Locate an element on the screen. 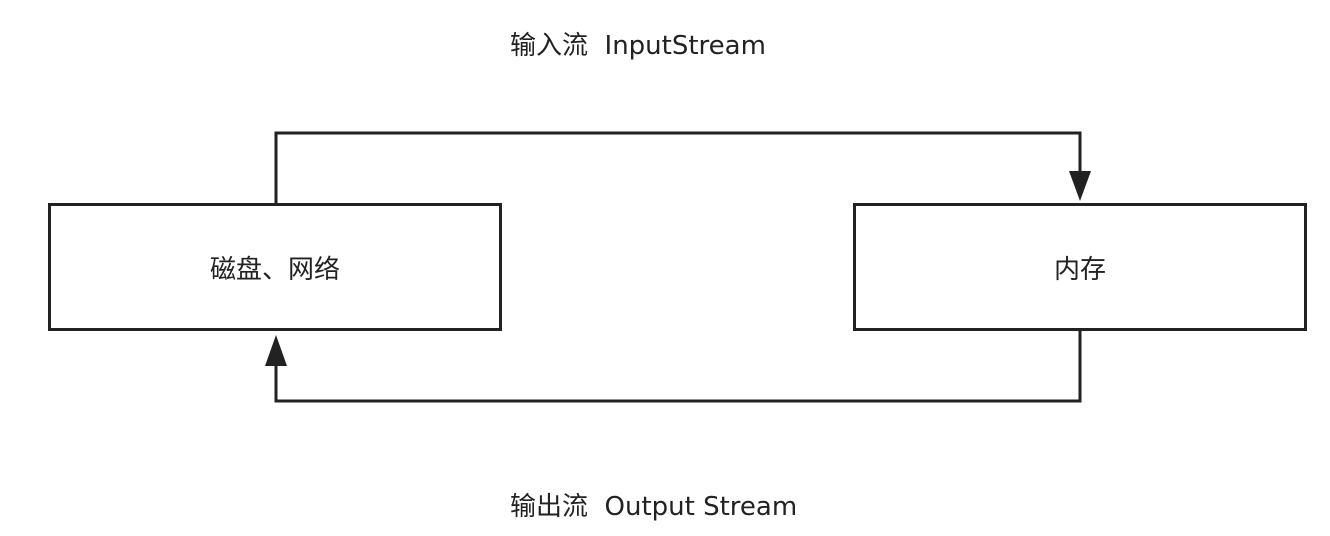 The image size is (1330, 536). disk-network-node: 磁盘、网络 is located at coordinates (275, 267).